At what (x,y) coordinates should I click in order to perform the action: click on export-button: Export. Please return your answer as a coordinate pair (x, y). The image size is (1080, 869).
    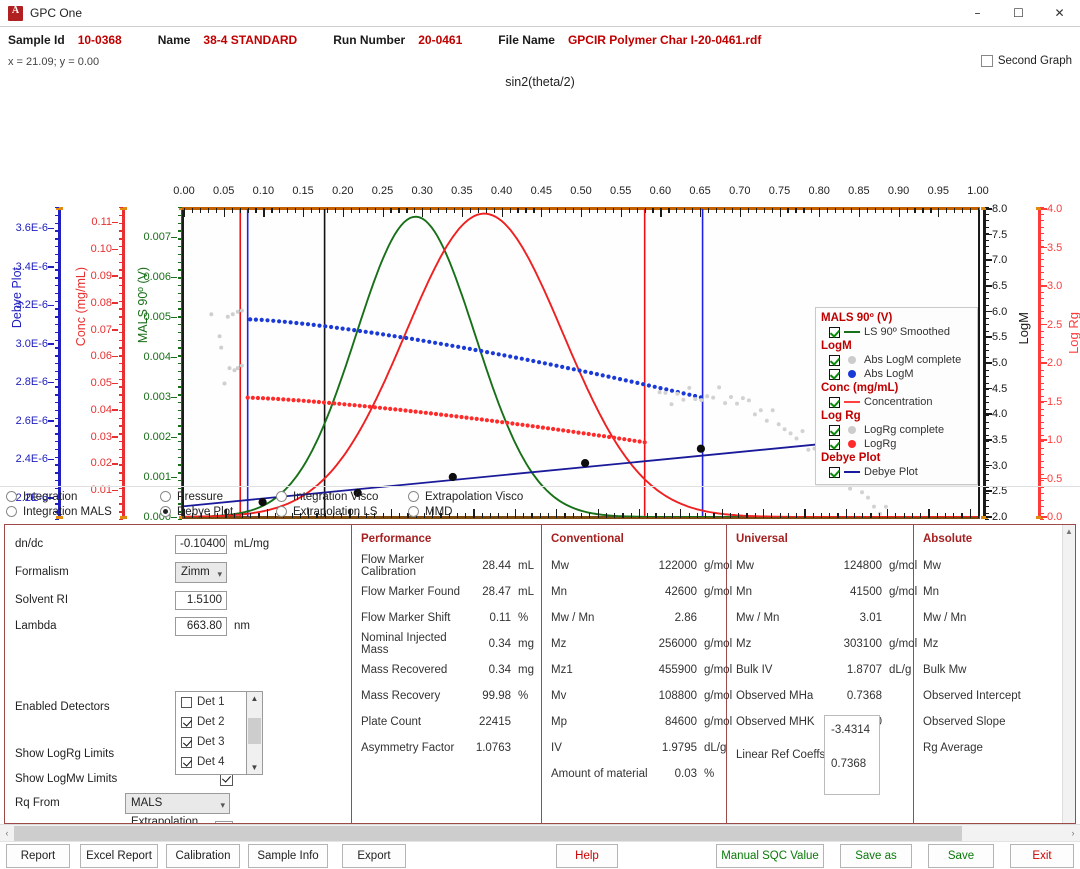
    Looking at the image, I should click on (374, 856).